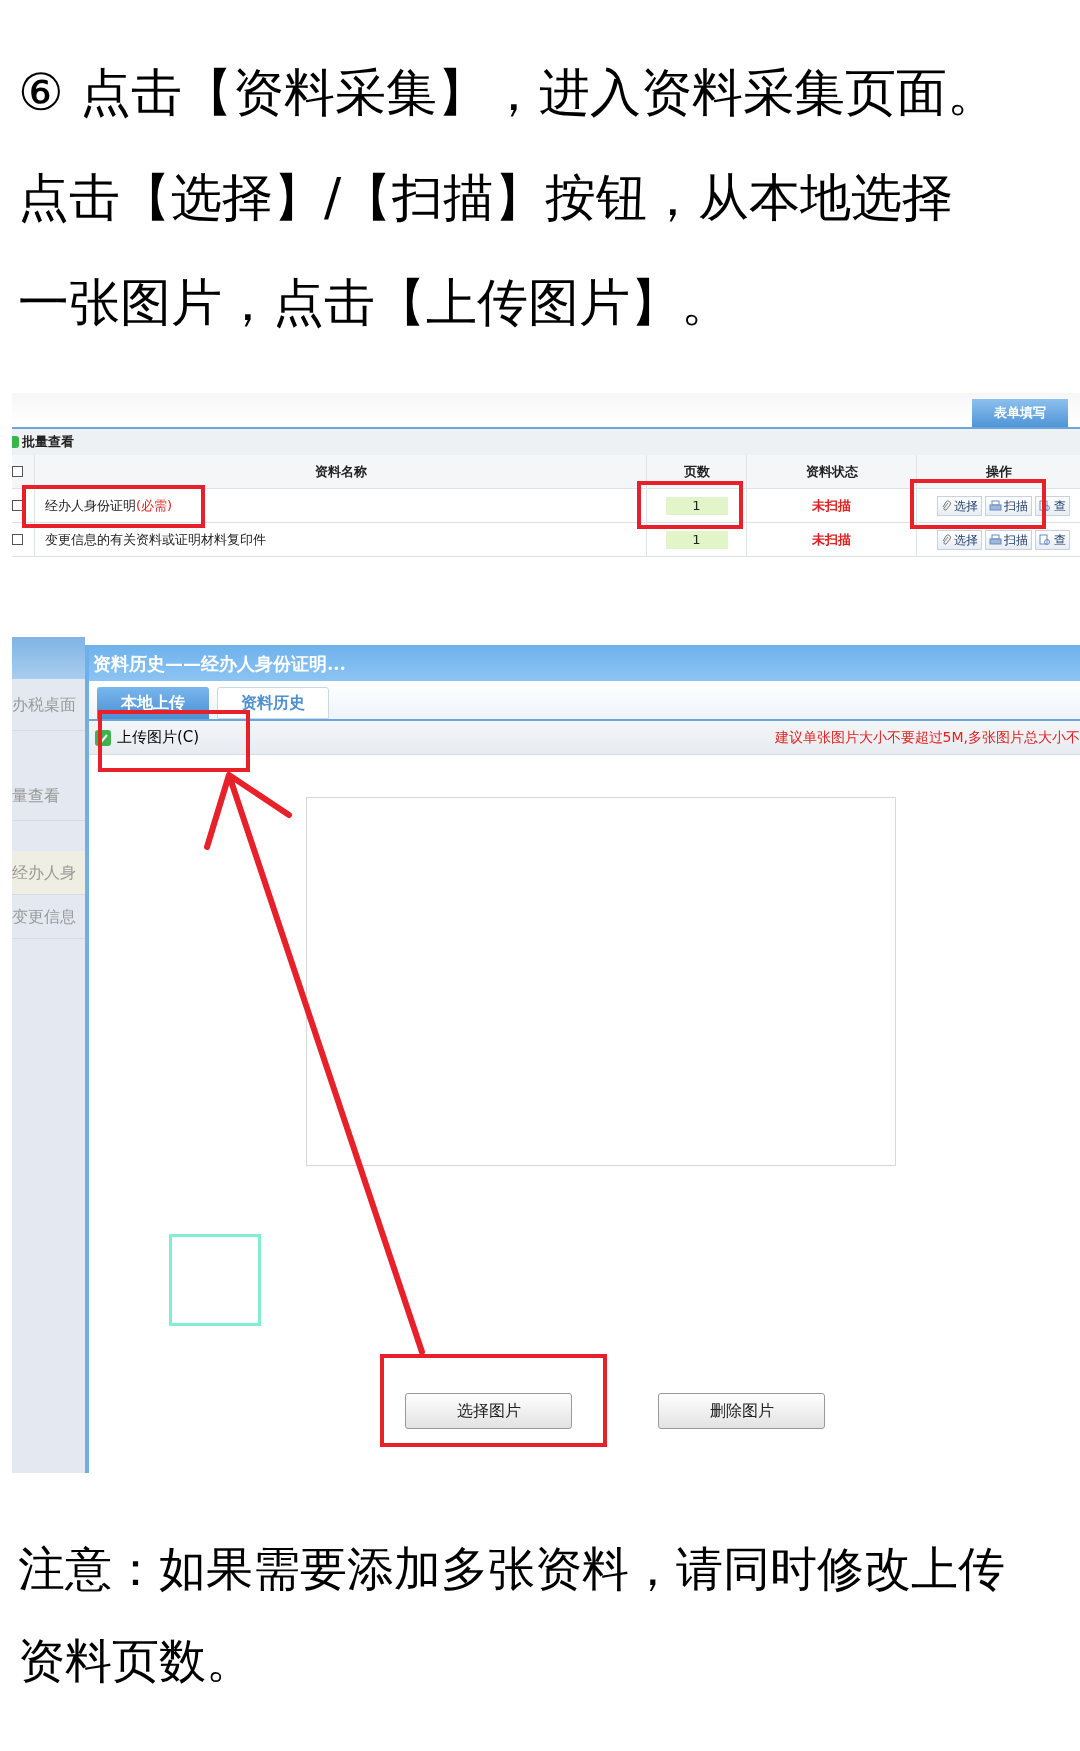 Image resolution: width=1080 pixels, height=1751 pixels. Describe the element at coordinates (927, 737) in the screenshot. I see `size-hint: 建议单张图片大小不要超过5M,多张图片总大小不` at that location.